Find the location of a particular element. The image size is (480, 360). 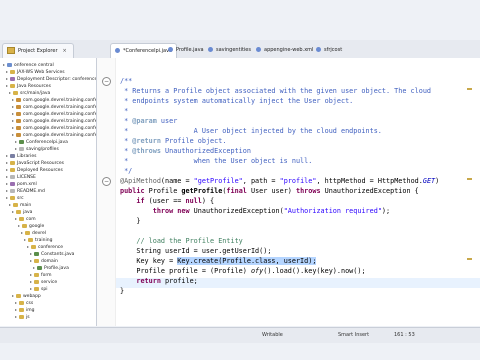

code-line: * is located at coordinates (124, 111).